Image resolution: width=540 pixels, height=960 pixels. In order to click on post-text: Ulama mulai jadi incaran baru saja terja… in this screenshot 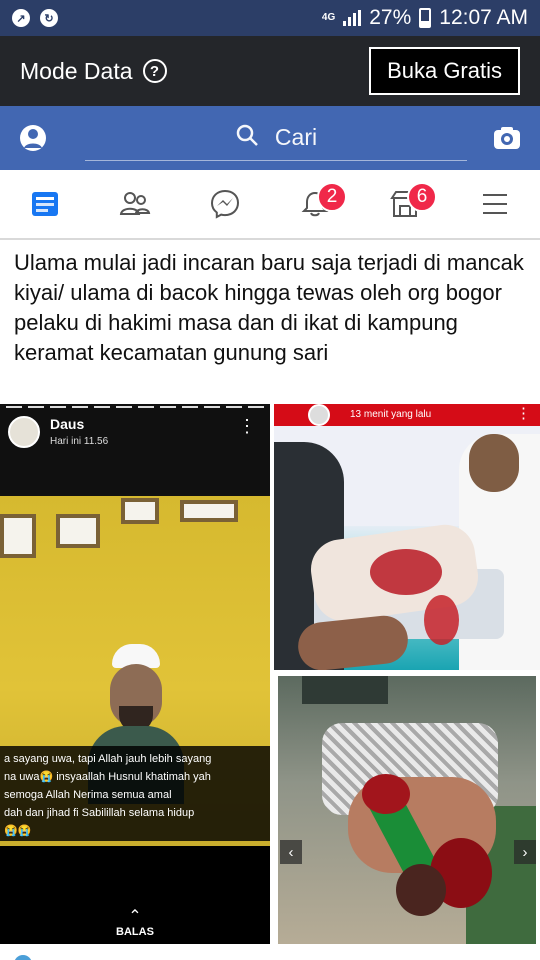, I will do `click(269, 307)`.